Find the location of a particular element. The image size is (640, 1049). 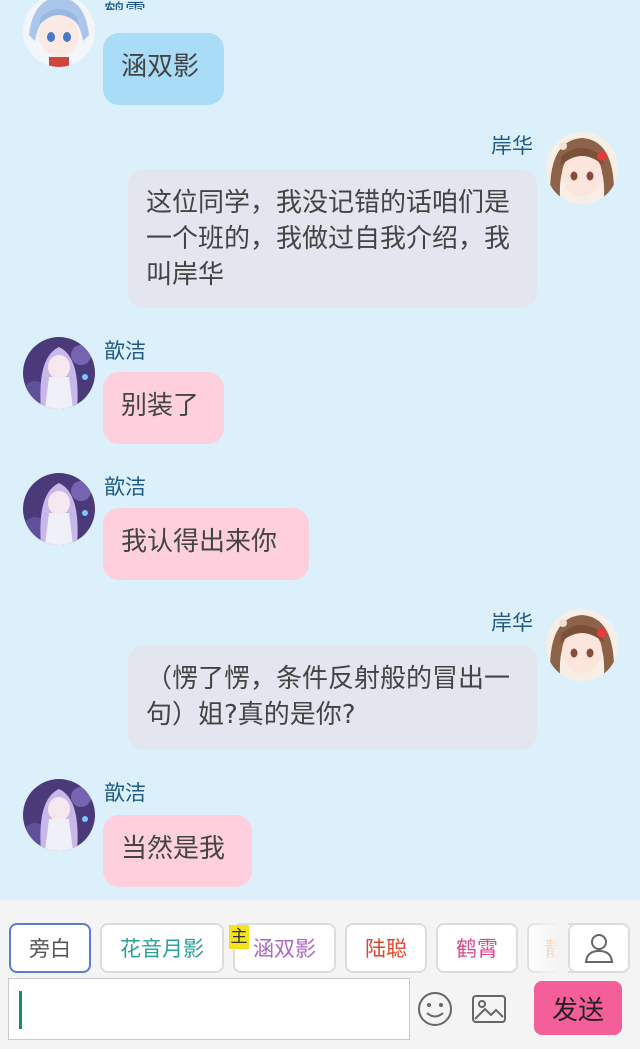

message-input is located at coordinates (209, 1009).